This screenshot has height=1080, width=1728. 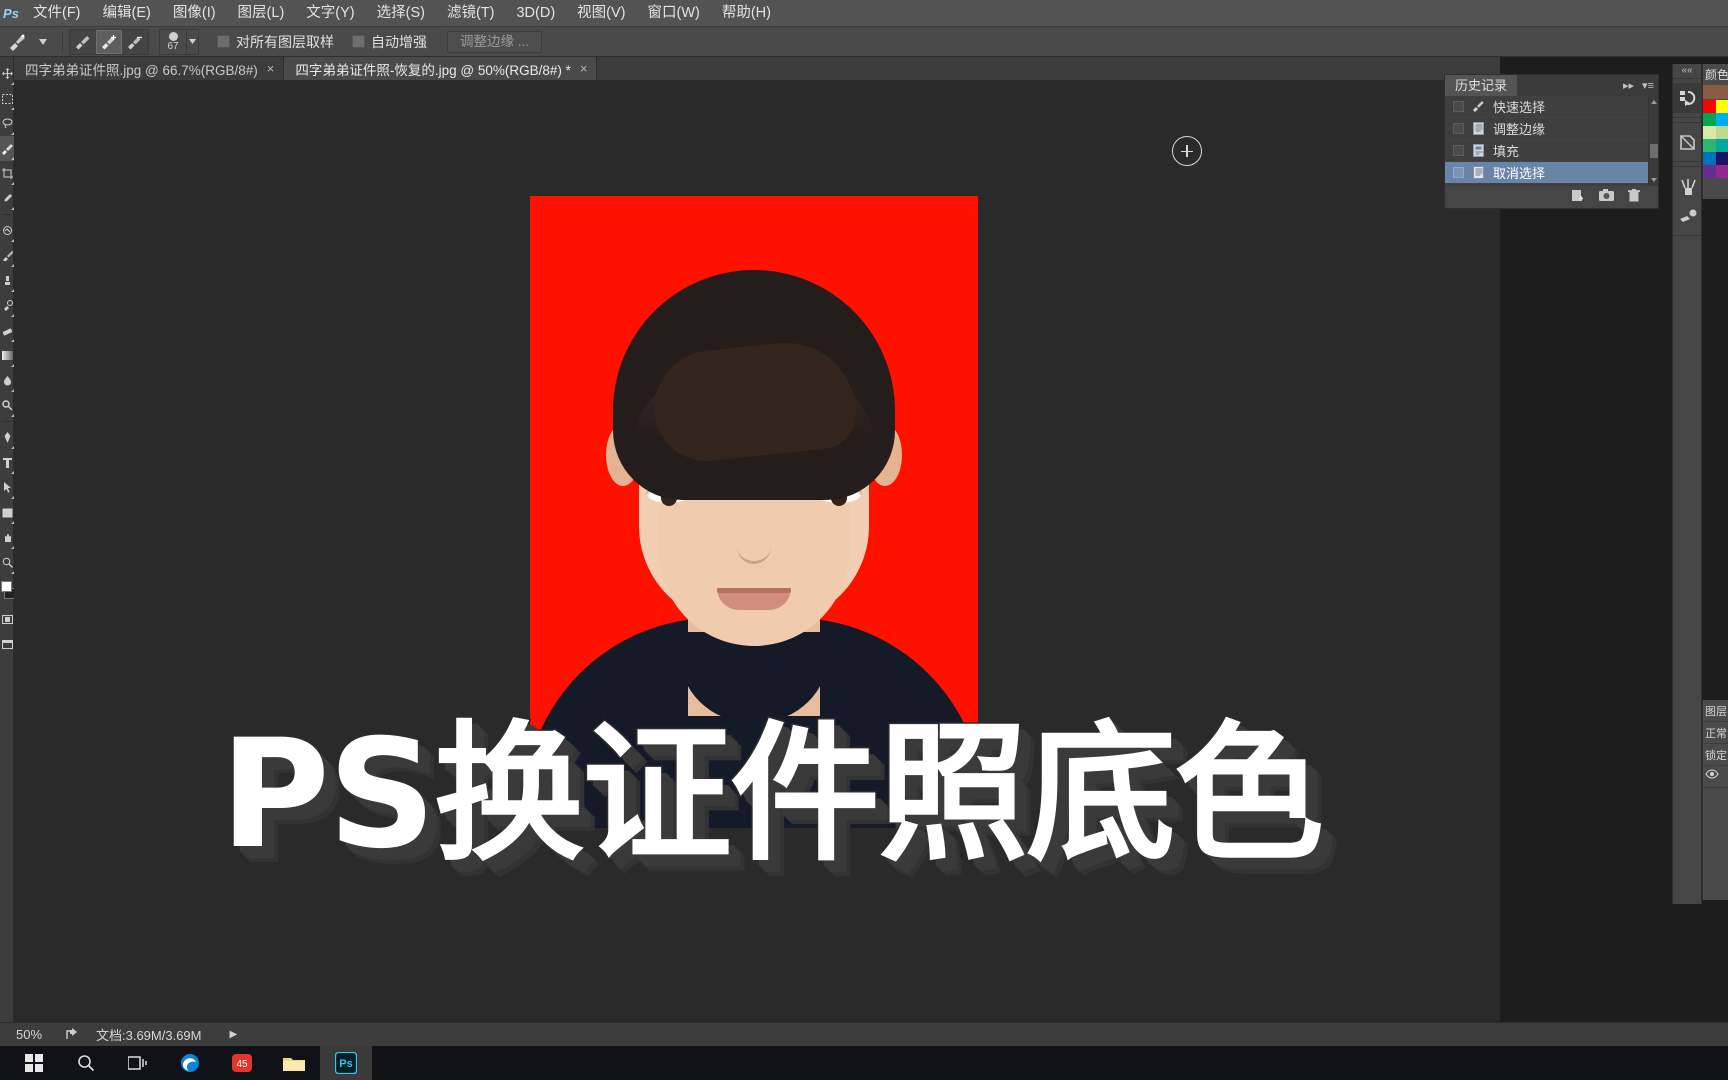 What do you see at coordinates (7, 594) in the screenshot?
I see `foreground-background-color` at bounding box center [7, 594].